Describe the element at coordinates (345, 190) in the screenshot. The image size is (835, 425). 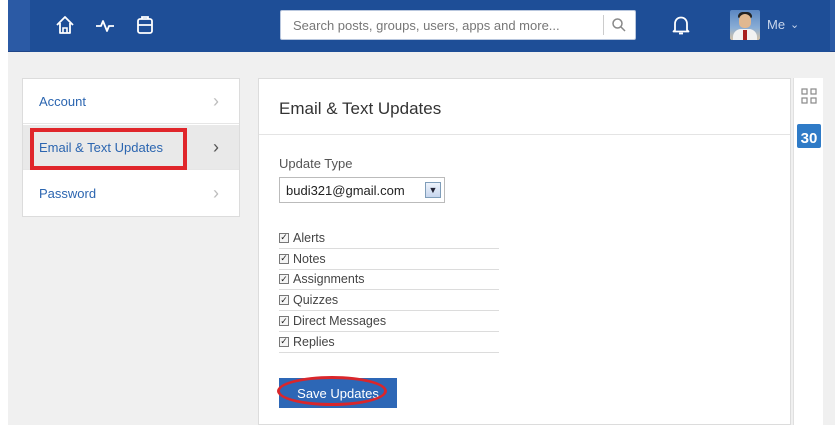
I see `update-type-value: budi321@gmail.com` at that location.